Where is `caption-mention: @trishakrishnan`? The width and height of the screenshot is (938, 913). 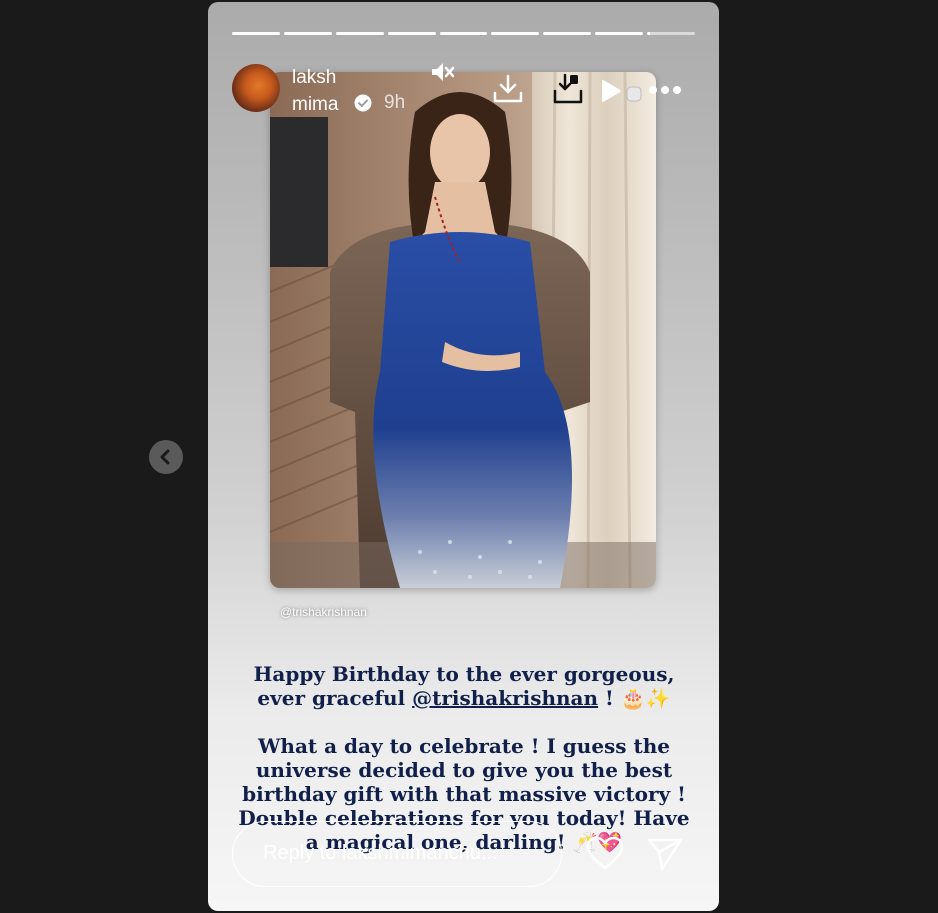
caption-mention: @trishakrishnan is located at coordinates (505, 698).